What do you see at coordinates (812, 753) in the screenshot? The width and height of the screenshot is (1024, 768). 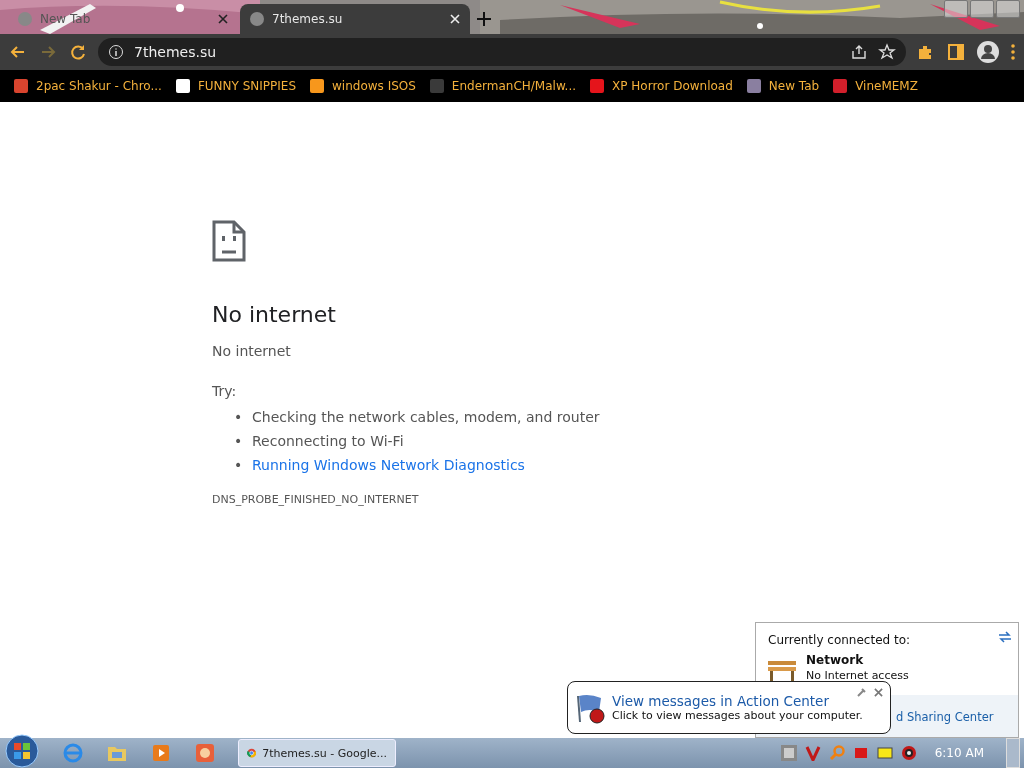 I see `v-logo-icon` at bounding box center [812, 753].